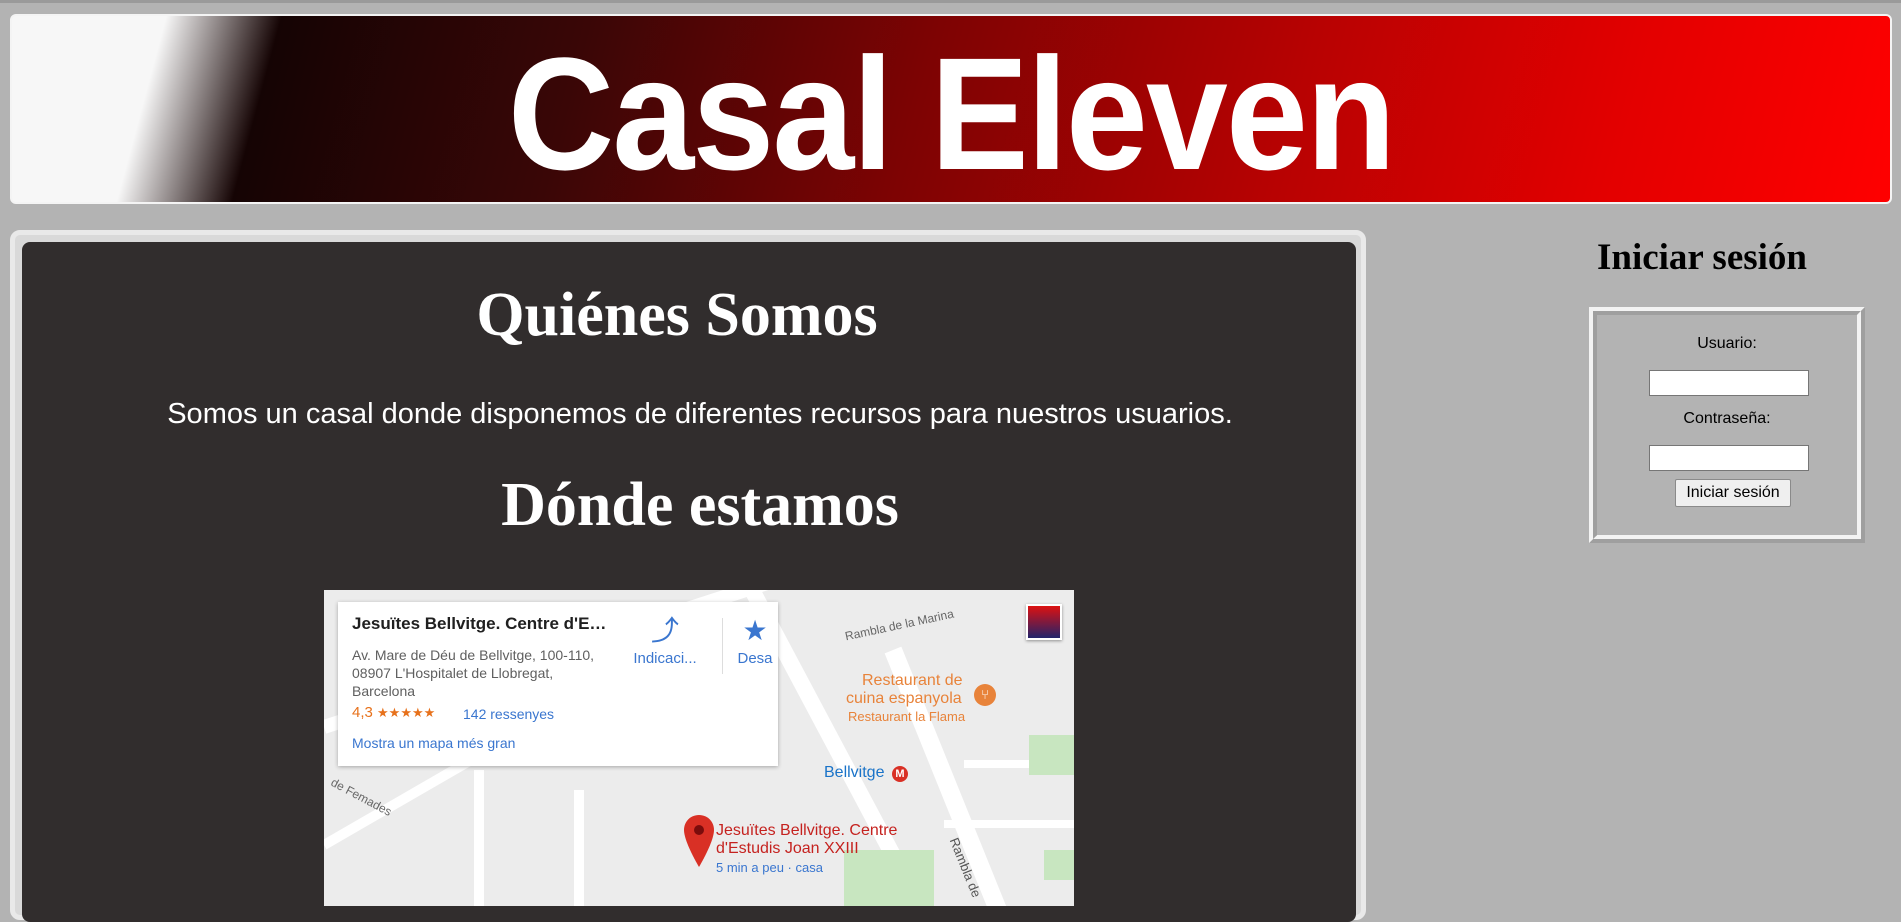  Describe the element at coordinates (362, 712) in the screenshot. I see `rating-value: 4,3` at that location.